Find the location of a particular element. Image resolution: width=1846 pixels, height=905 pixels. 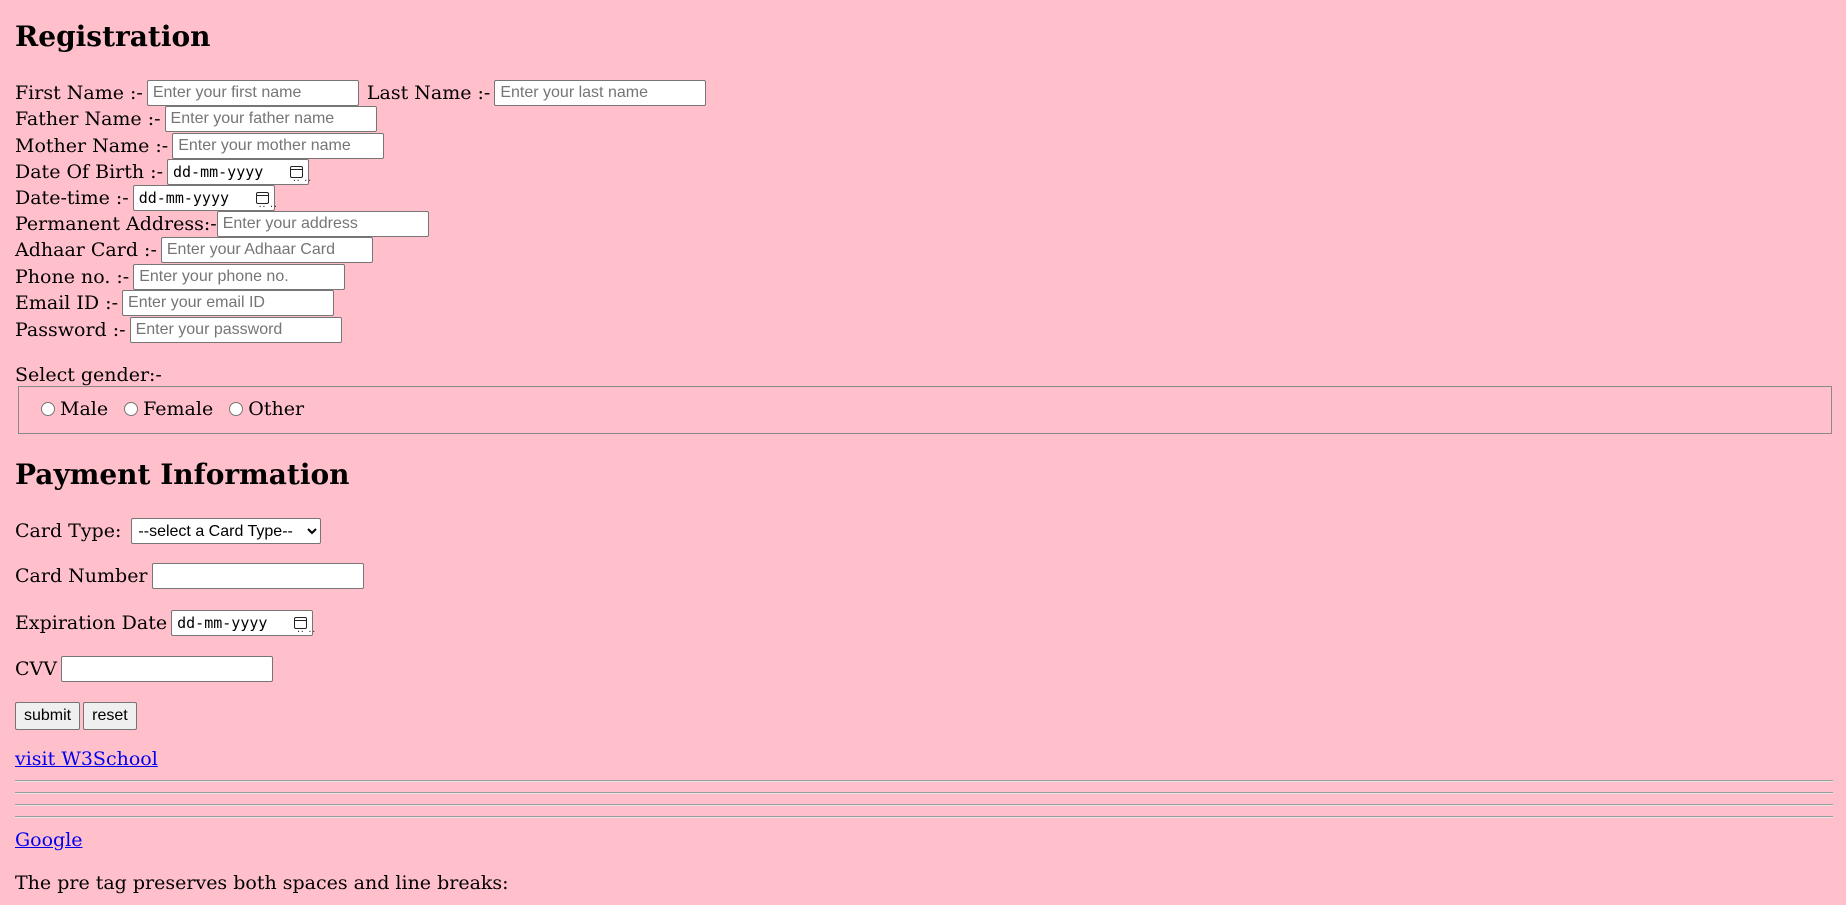

gender-option-female: Female is located at coordinates (168, 409).